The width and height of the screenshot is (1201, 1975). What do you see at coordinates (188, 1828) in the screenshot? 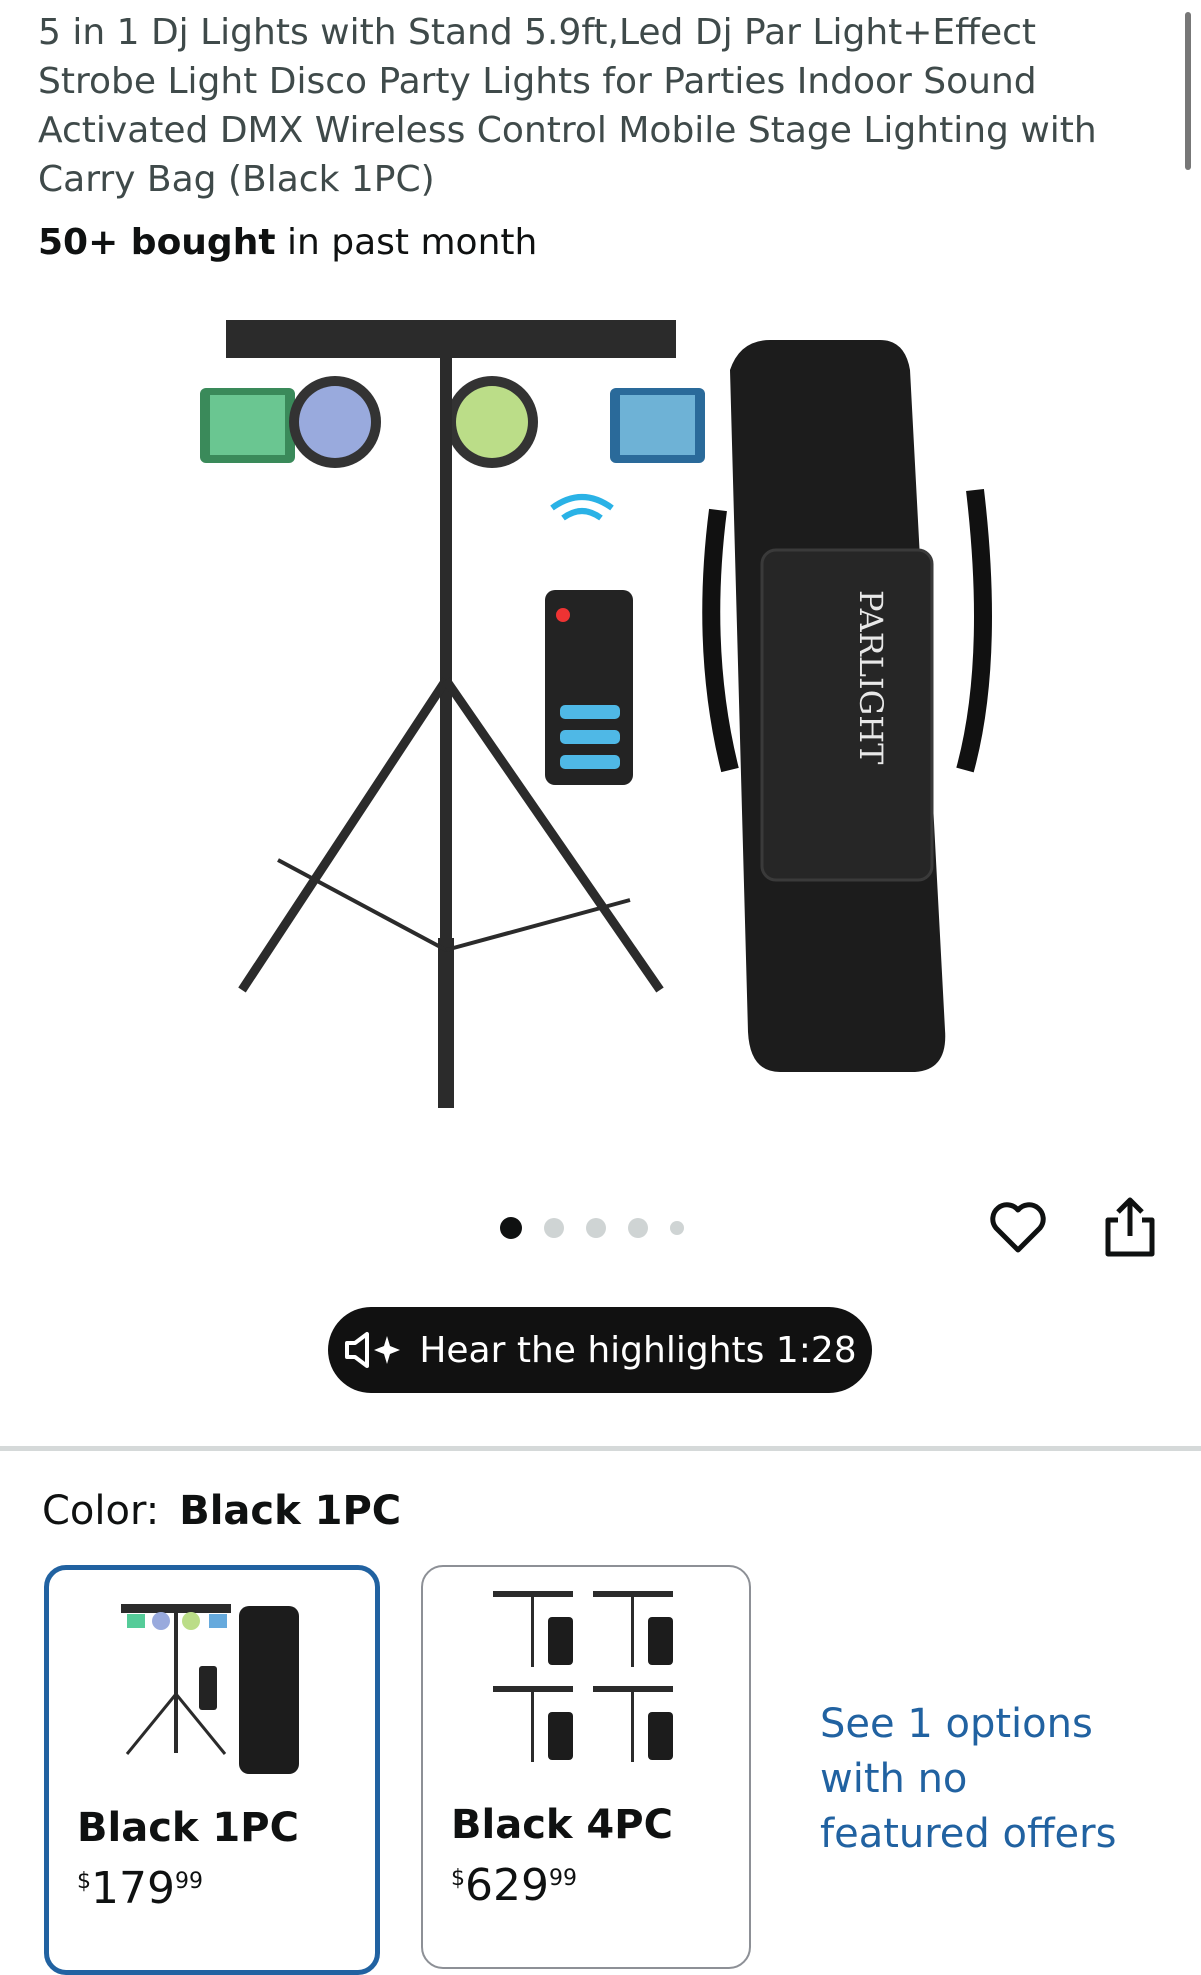
I see `variation-name: Black 1PC` at bounding box center [188, 1828].